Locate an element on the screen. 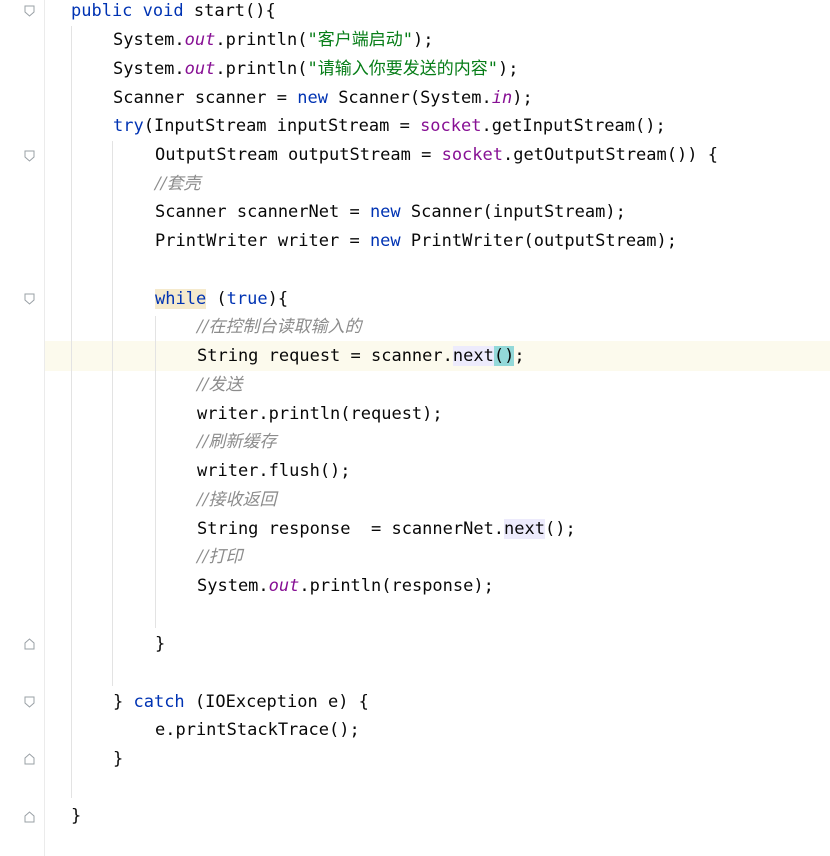 The width and height of the screenshot is (830, 856). string-literal: "客户端启动" is located at coordinates (360, 40).